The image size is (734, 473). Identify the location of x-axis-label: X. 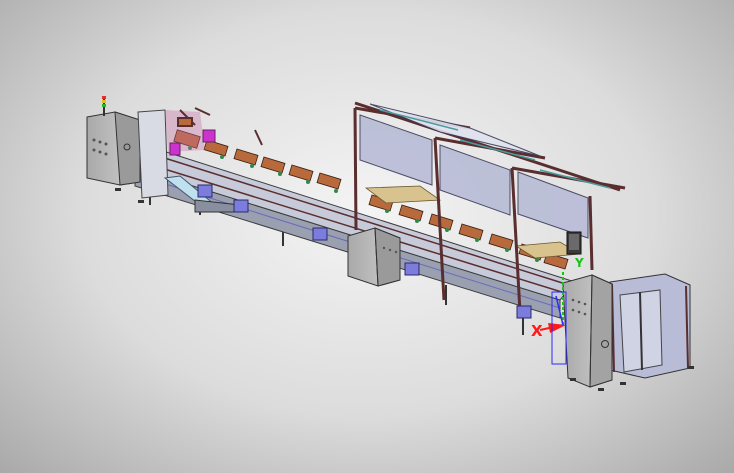
(537, 331).